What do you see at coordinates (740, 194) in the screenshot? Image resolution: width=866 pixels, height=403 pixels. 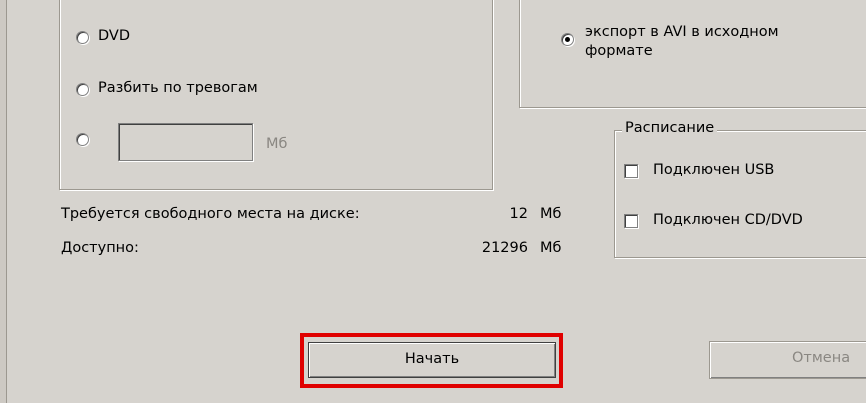 I see `schedule-group` at bounding box center [740, 194].